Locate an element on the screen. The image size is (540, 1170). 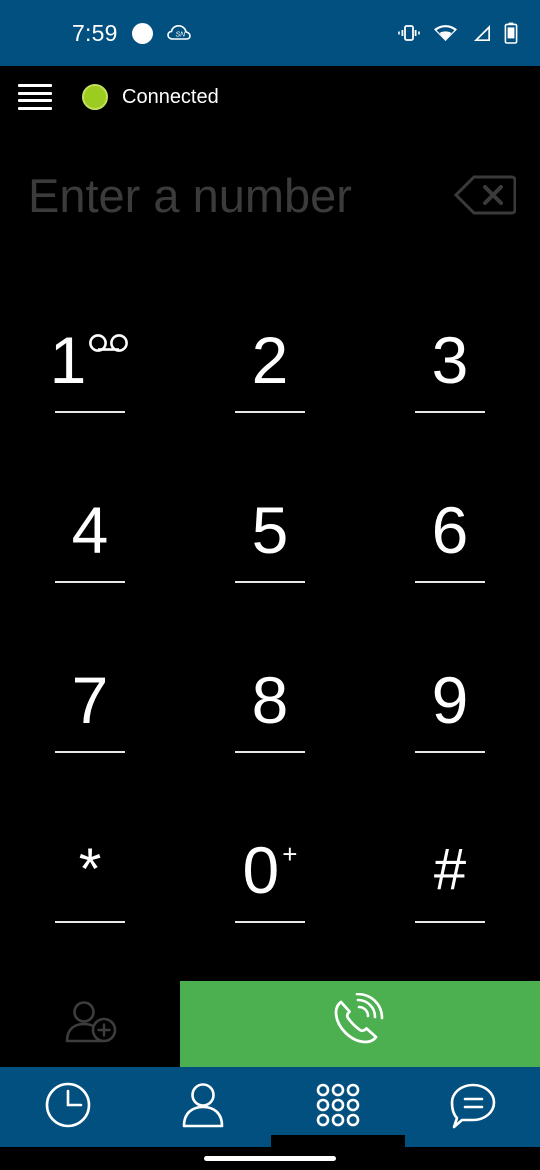
dialpad-key-5: 5 is located at coordinates (270, 537).